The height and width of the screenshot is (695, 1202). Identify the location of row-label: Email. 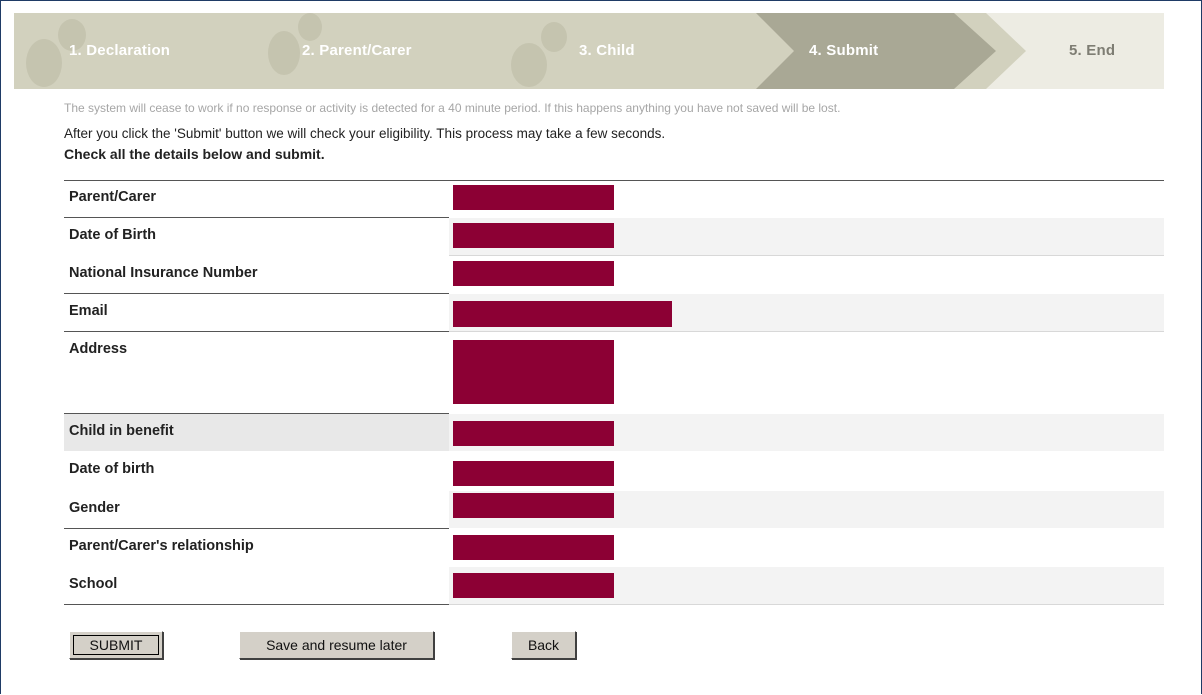
(88, 311).